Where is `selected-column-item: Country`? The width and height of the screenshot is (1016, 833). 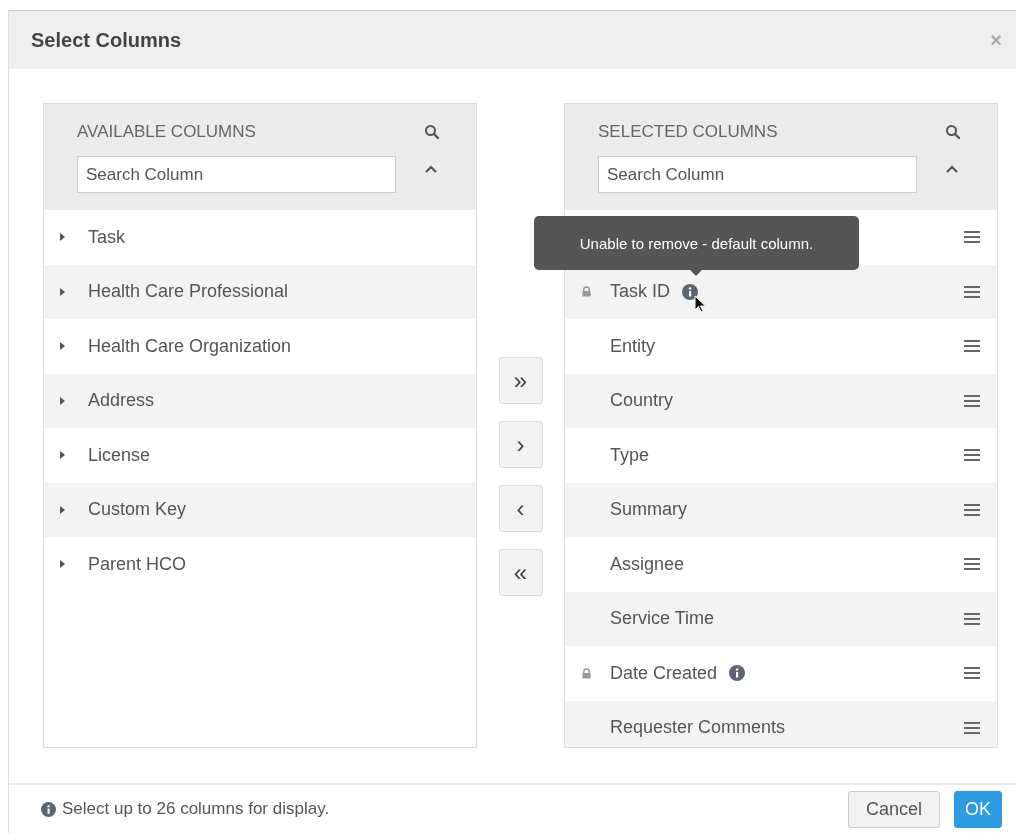
selected-column-item: Country is located at coordinates (781, 400).